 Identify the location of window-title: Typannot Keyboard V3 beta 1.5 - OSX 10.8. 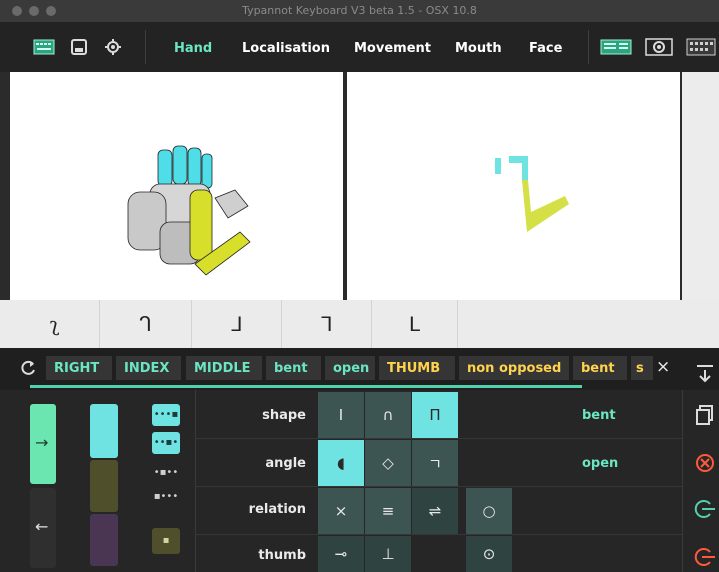
(359, 10).